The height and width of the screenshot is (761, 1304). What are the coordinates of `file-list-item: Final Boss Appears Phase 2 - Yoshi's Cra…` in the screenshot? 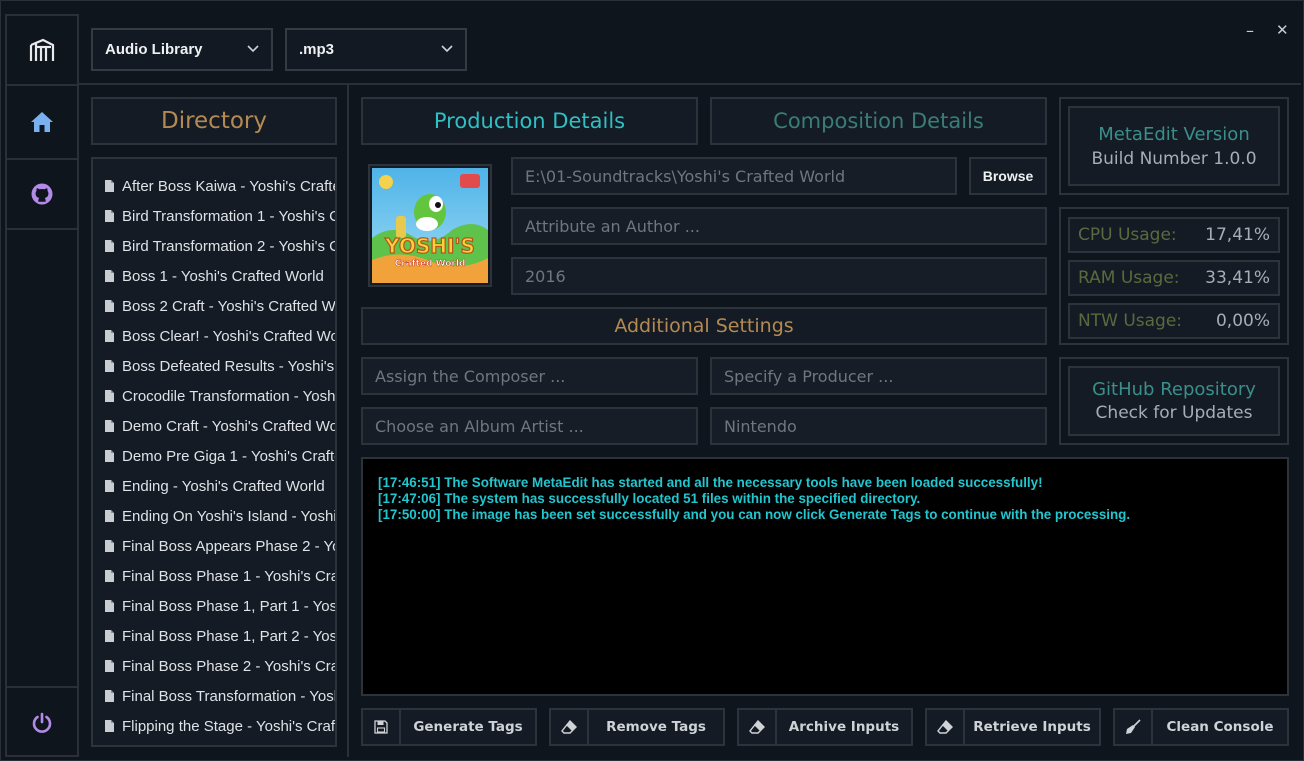 It's located at (214, 546).